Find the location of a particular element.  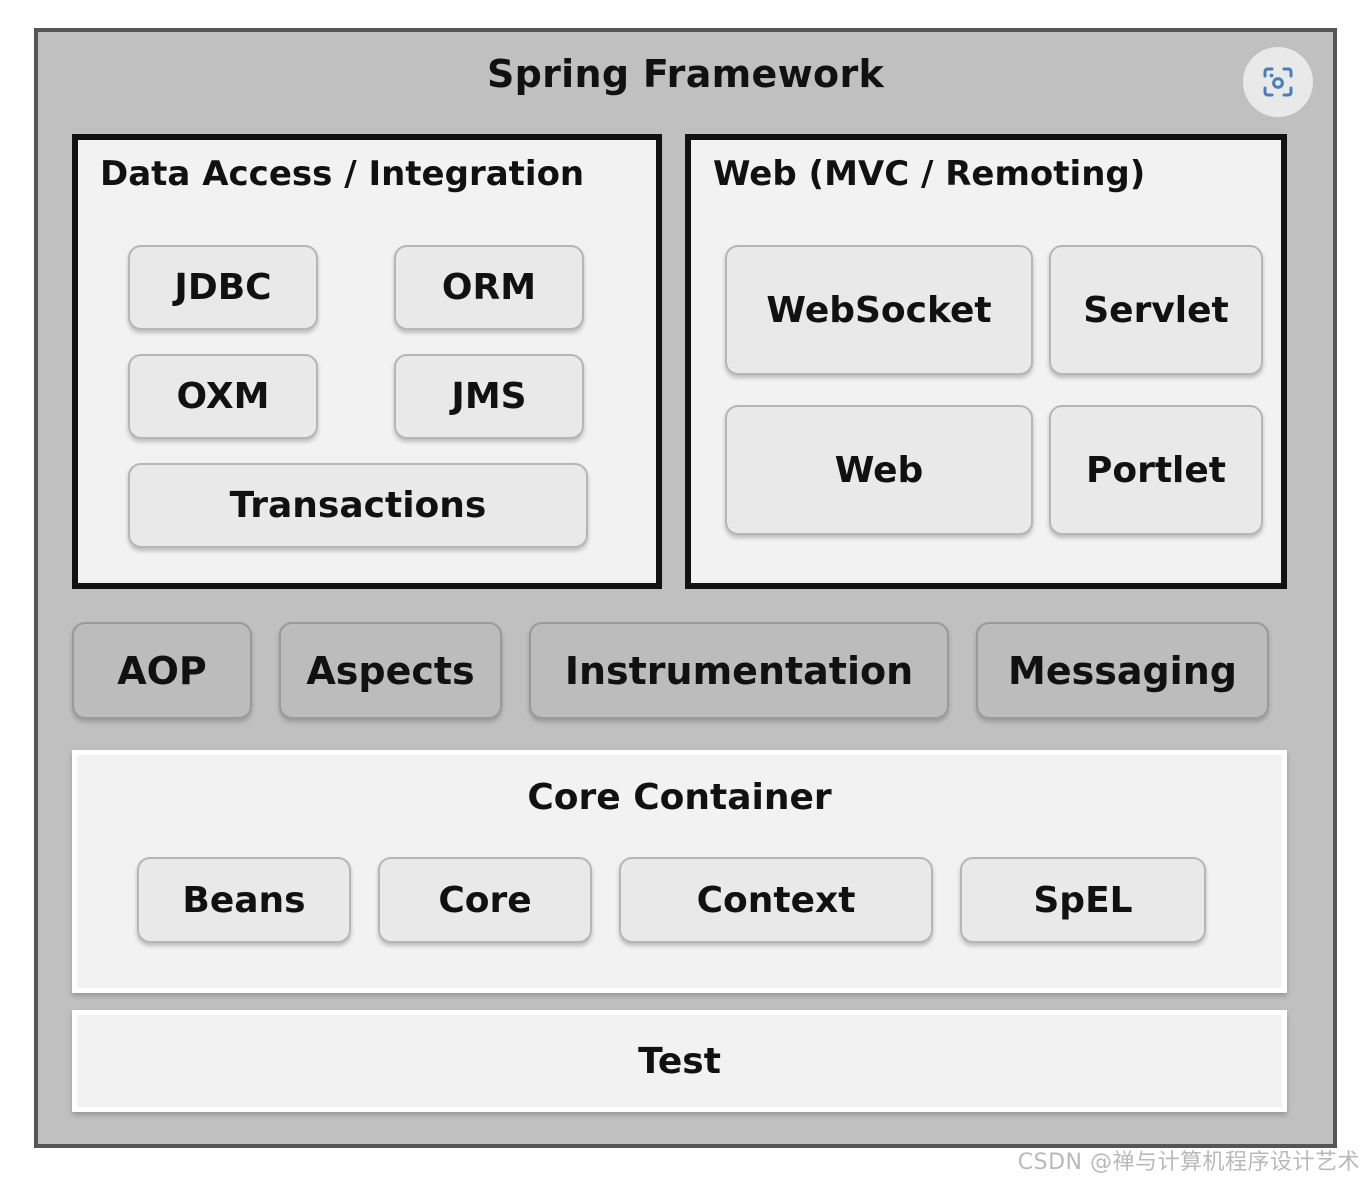

watermark: CSDN @禅与计算机程序设计艺术 is located at coordinates (1188, 1162).